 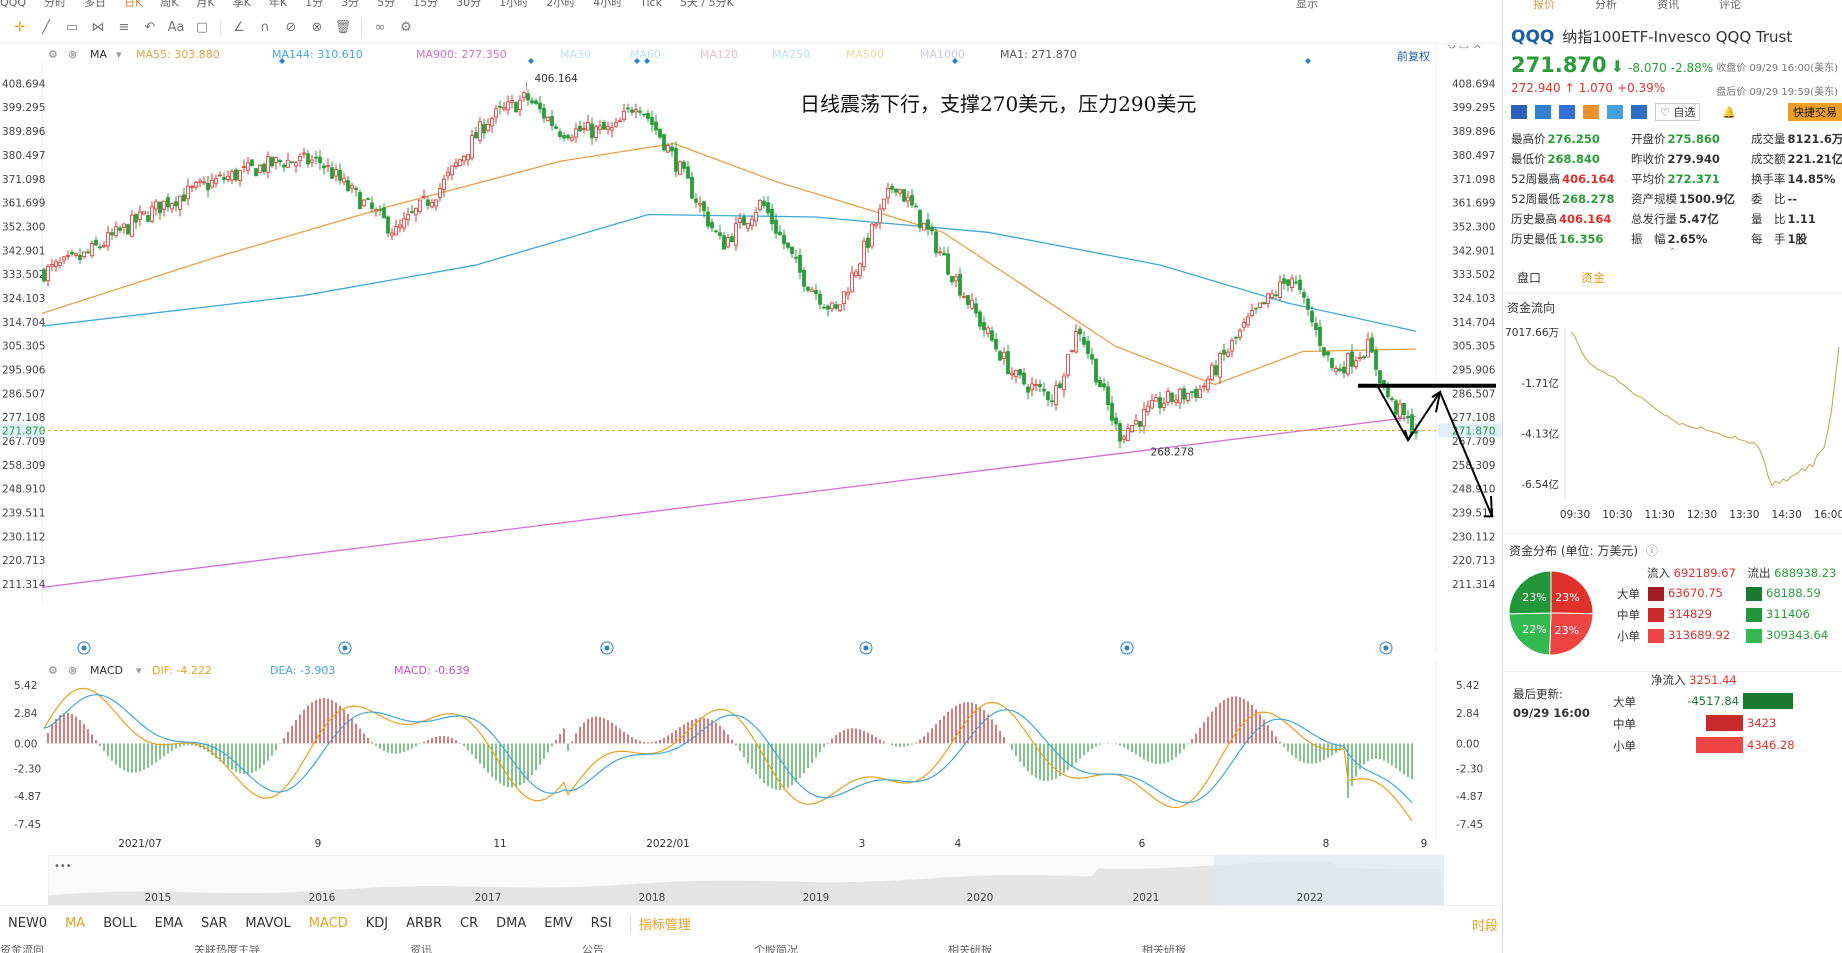 What do you see at coordinates (424, 923) in the screenshot?
I see `indicator-arbr: ARBR` at bounding box center [424, 923].